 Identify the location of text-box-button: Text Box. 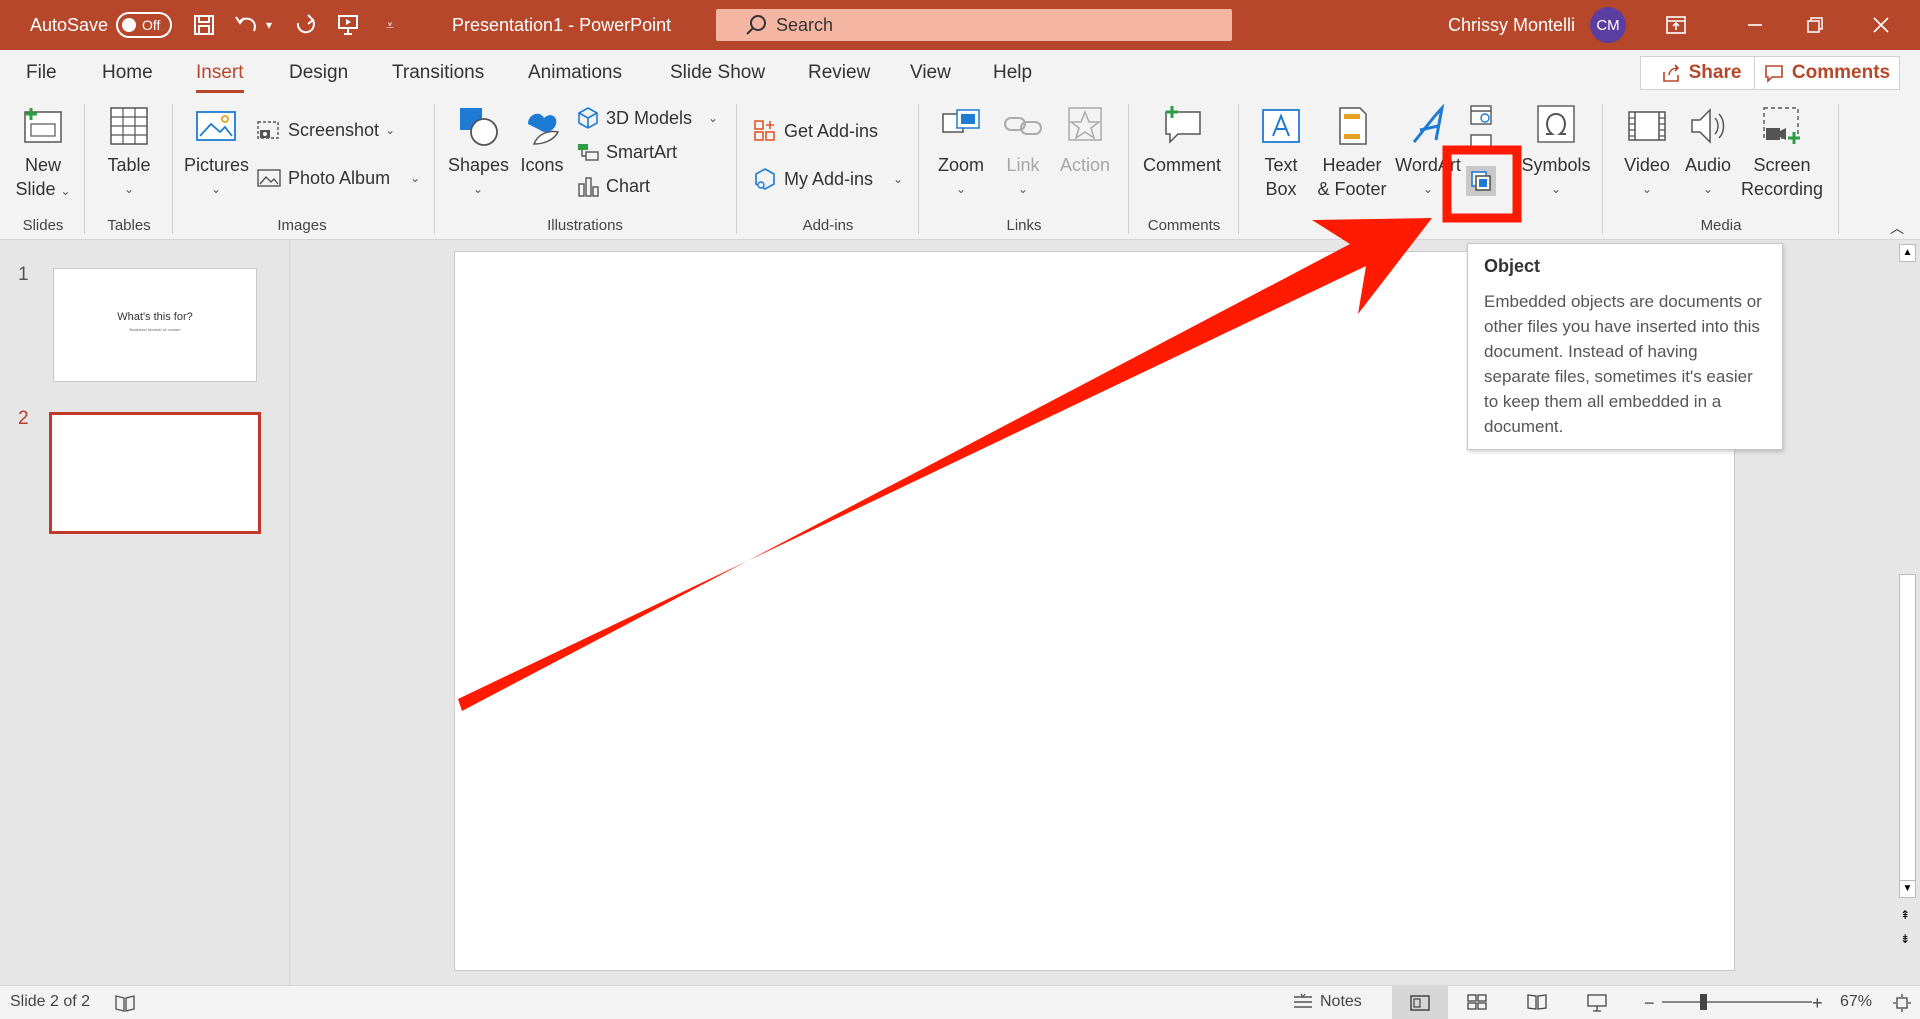
(1281, 152).